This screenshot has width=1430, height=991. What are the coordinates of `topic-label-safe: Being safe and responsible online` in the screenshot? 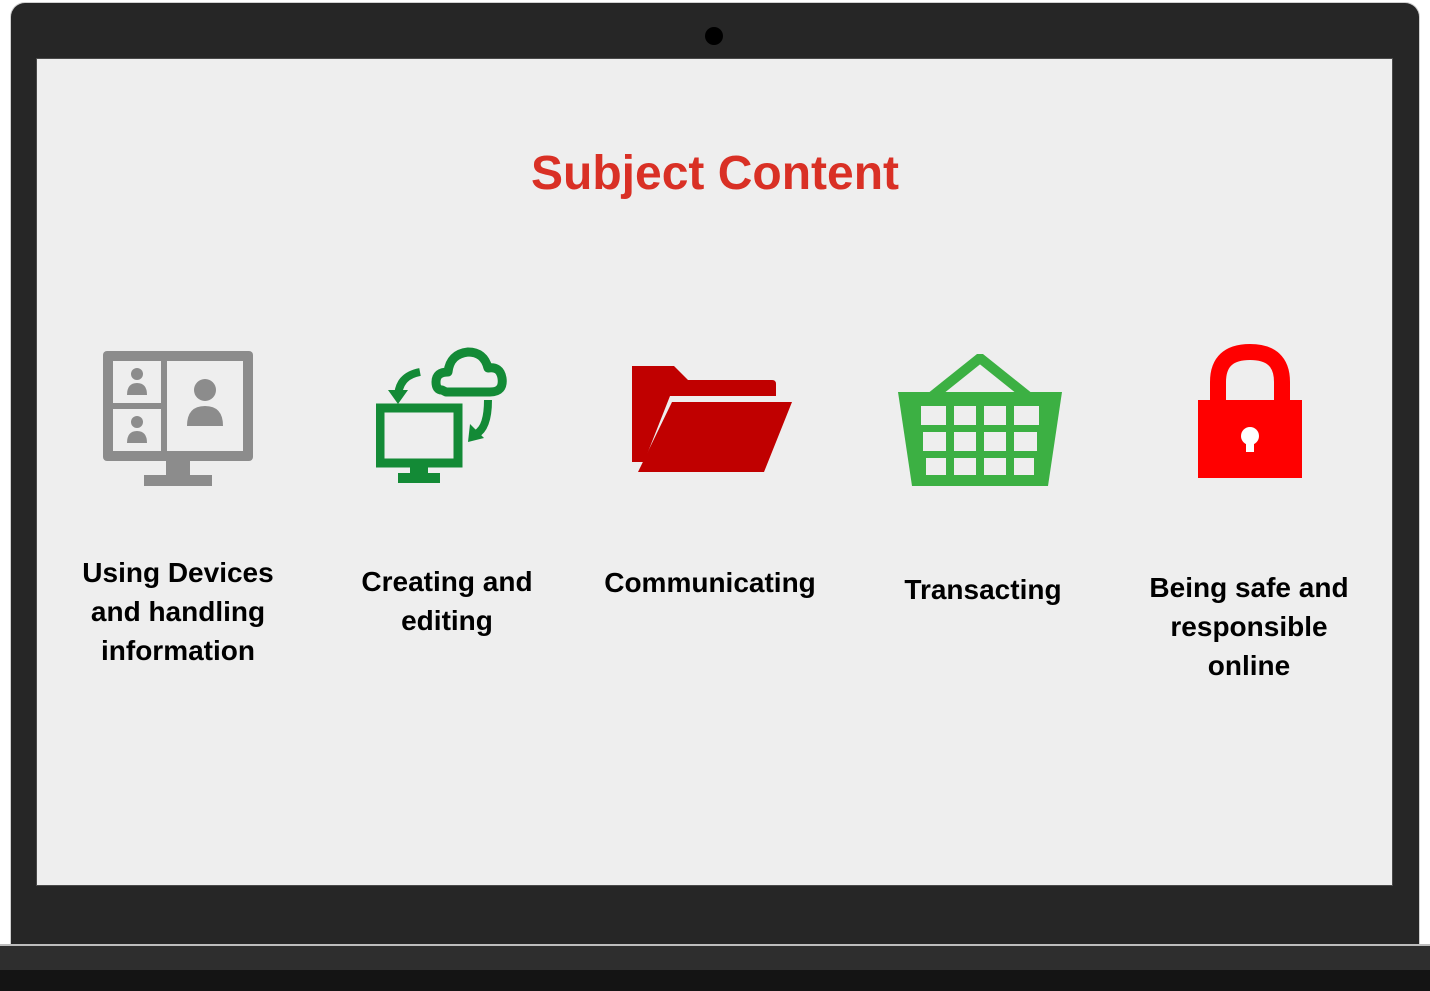 It's located at (1249, 626).